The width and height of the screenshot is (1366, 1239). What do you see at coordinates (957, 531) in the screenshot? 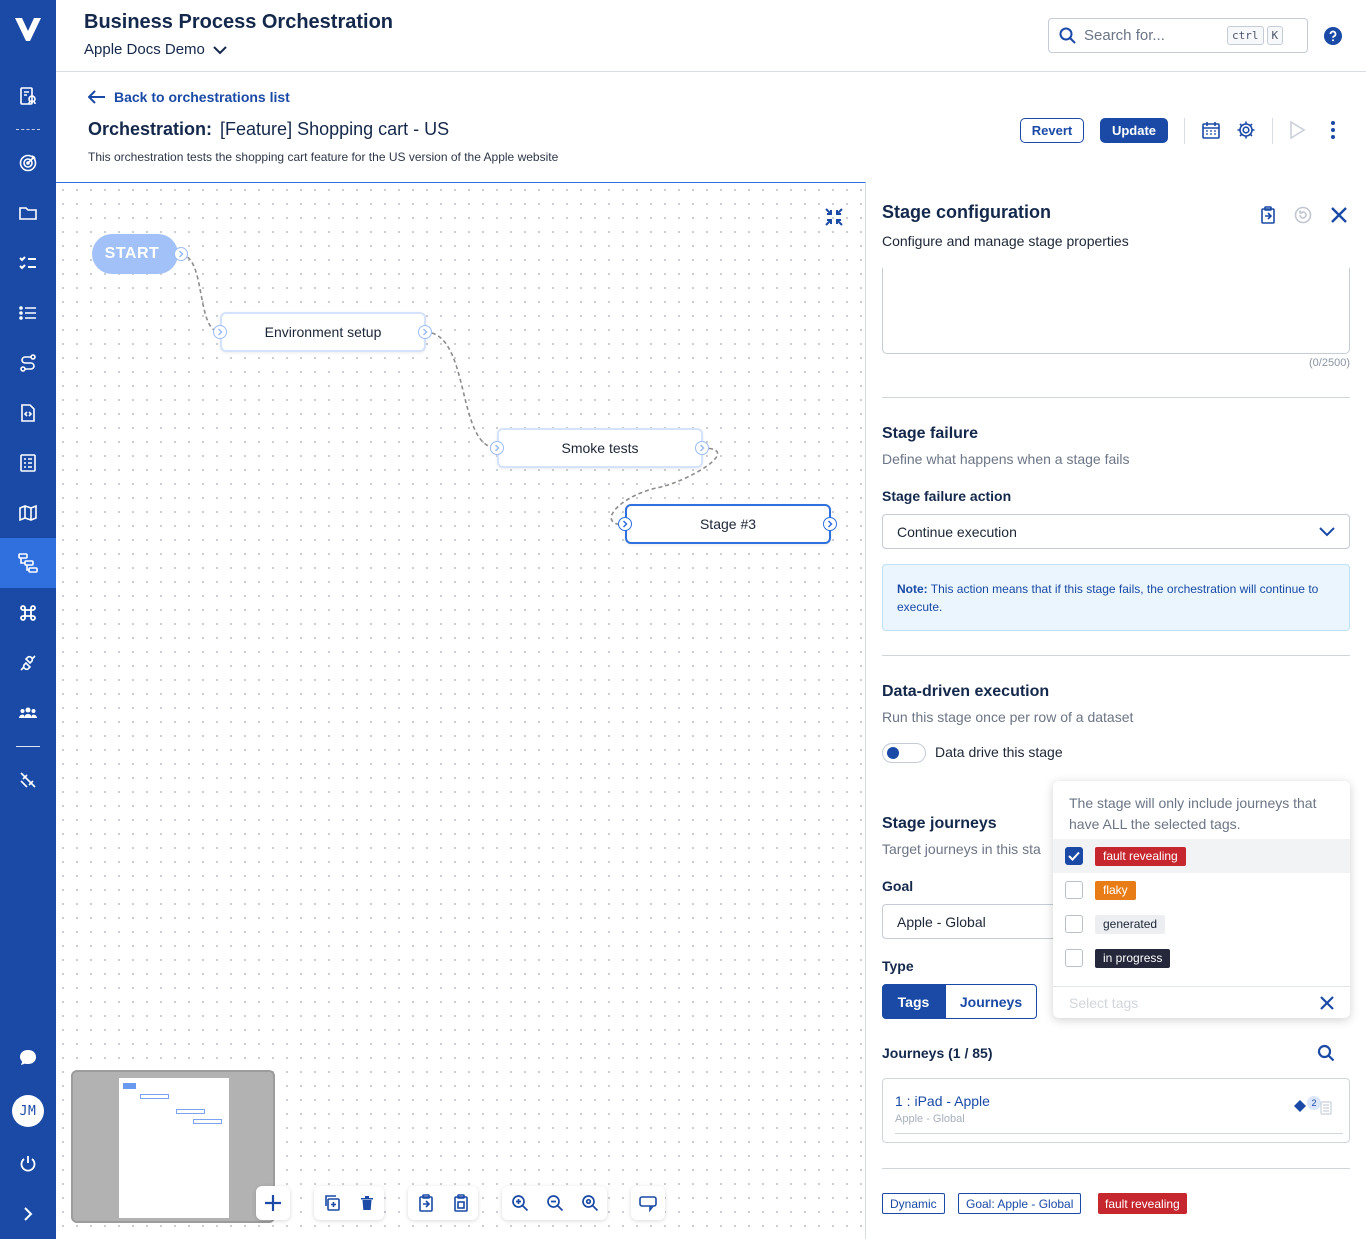
I see `select-value: Continue execution` at bounding box center [957, 531].